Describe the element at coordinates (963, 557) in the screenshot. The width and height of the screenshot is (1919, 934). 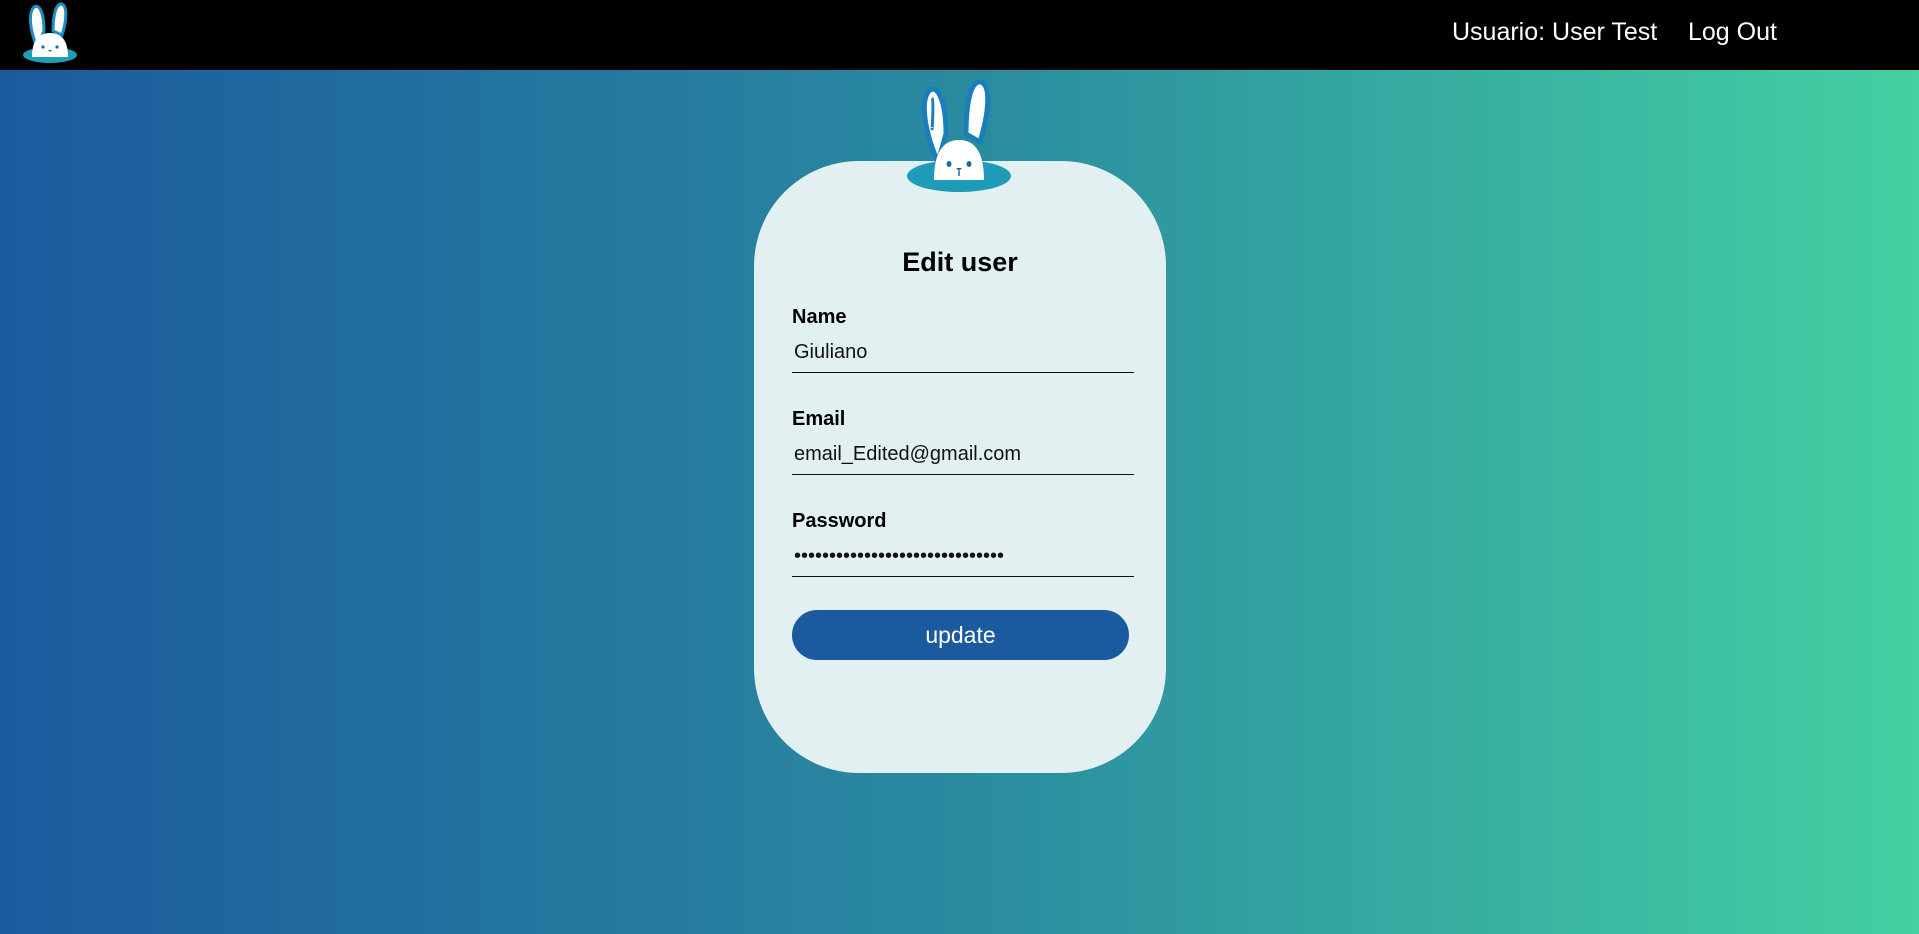
I see `password-input` at that location.